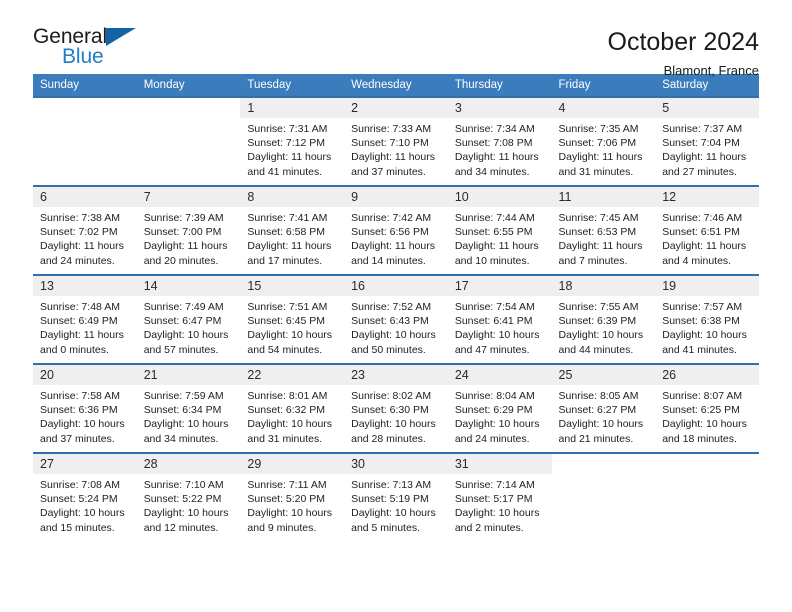 The width and height of the screenshot is (792, 612). Describe the element at coordinates (707, 108) in the screenshot. I see `day-number: 5` at that location.